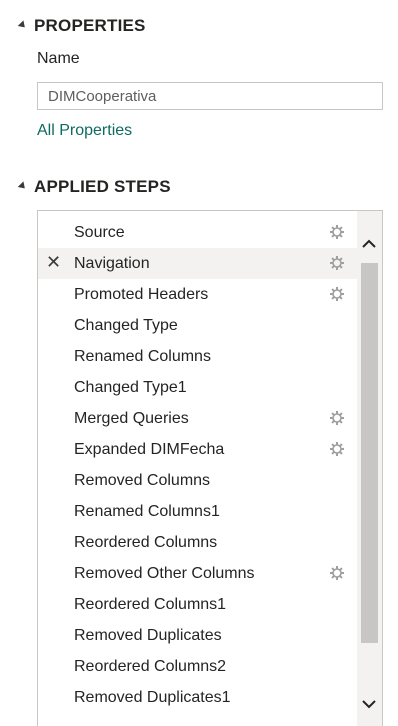 The height and width of the screenshot is (726, 398). I want to click on applied-step-label: Renamed Columns, so click(142, 356).